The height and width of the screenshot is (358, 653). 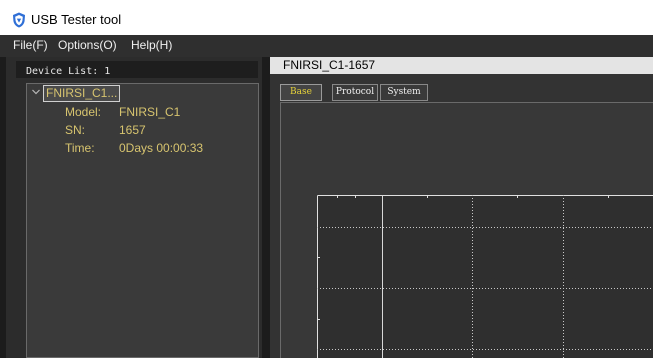 I want to click on sn-value: 1657, so click(x=132, y=130).